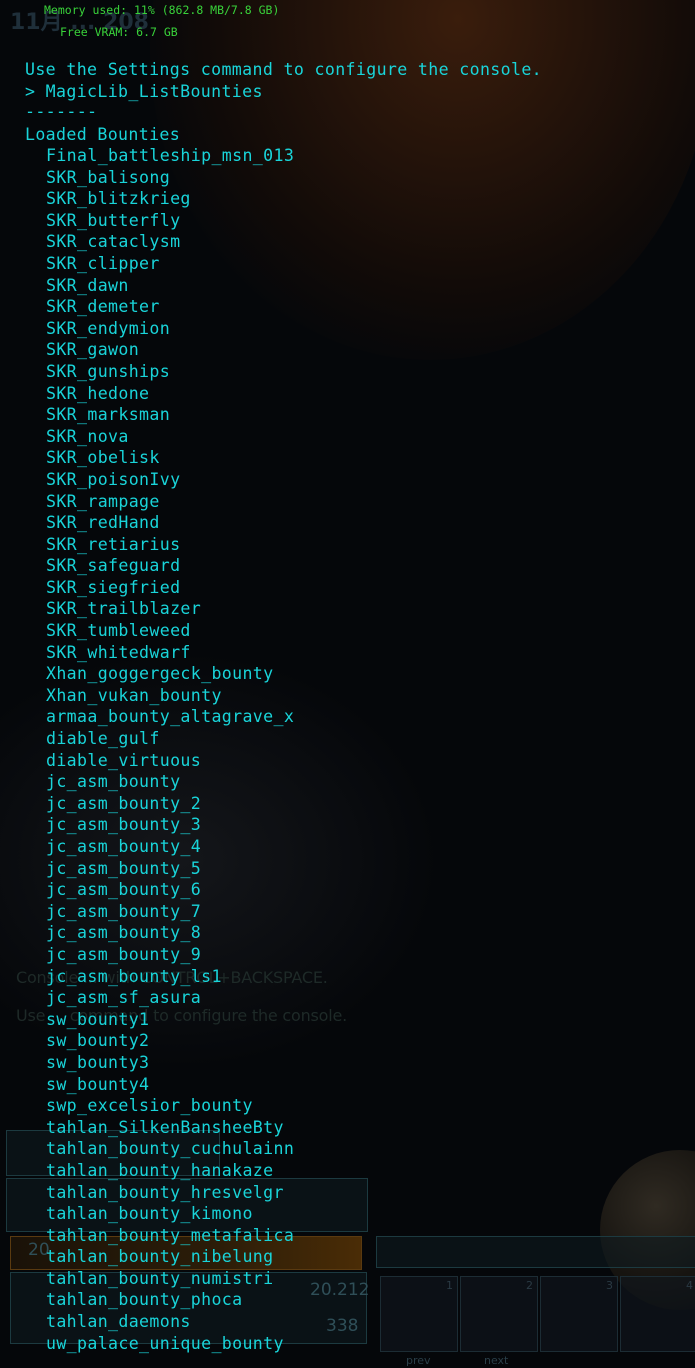 This screenshot has height=1368, width=695. I want to click on bounty-item: tahlan_daemons, so click(118, 1322).